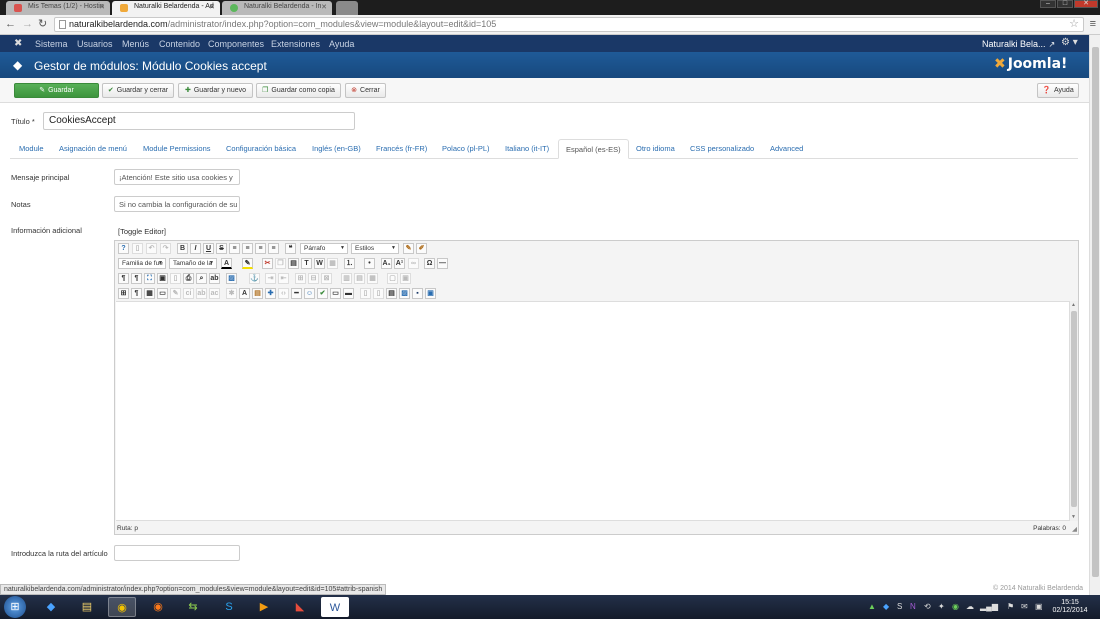 This screenshot has width=1100, height=619. What do you see at coordinates (123, 293) in the screenshot?
I see `table-icon: ⊞` at bounding box center [123, 293].